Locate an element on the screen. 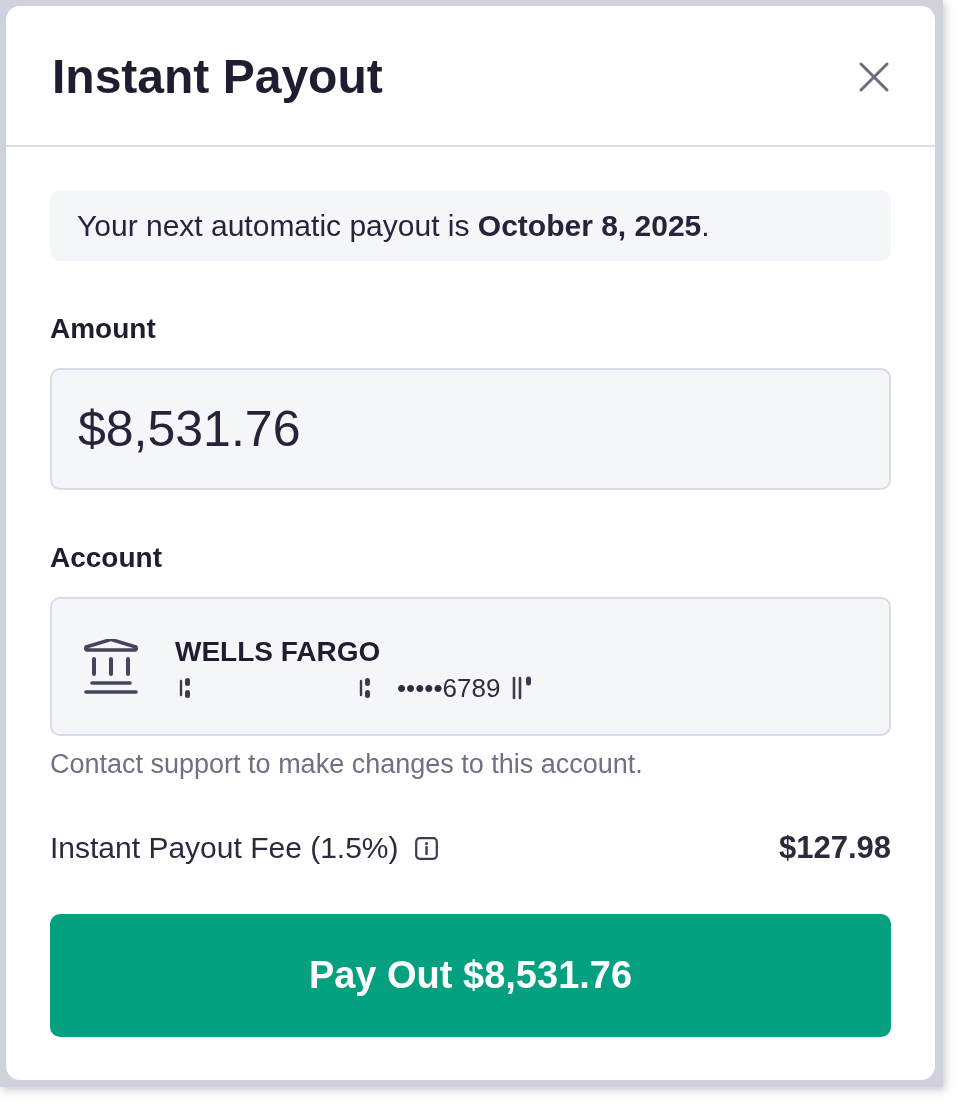 Image resolution: width=964 pixels, height=1112 pixels. info-icon is located at coordinates (426, 848).